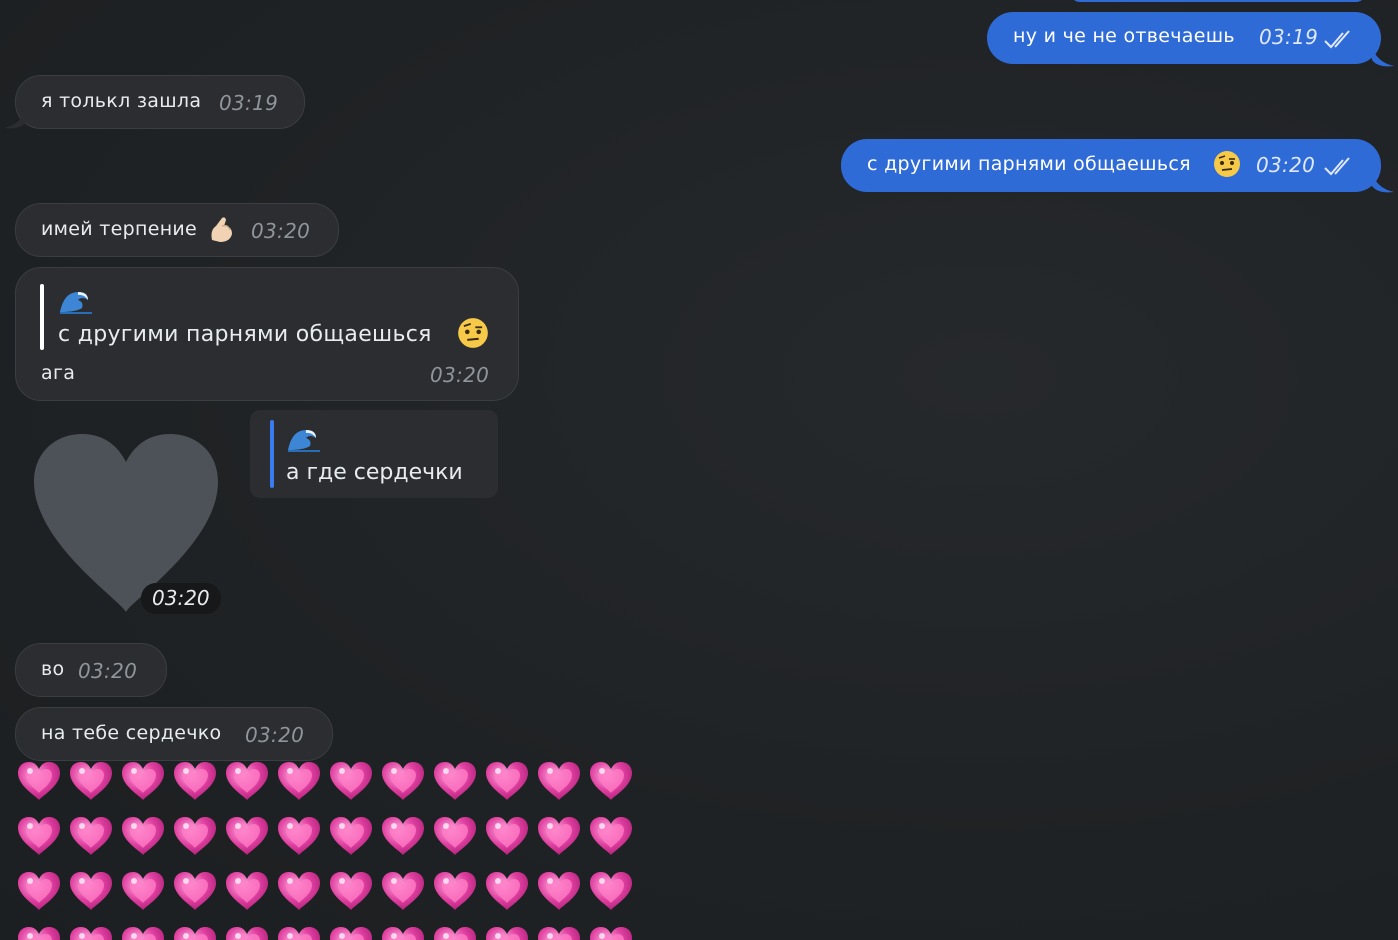 Image resolution: width=1398 pixels, height=940 pixels. I want to click on message-text: ну и че не отвечаешь, so click(1124, 36).